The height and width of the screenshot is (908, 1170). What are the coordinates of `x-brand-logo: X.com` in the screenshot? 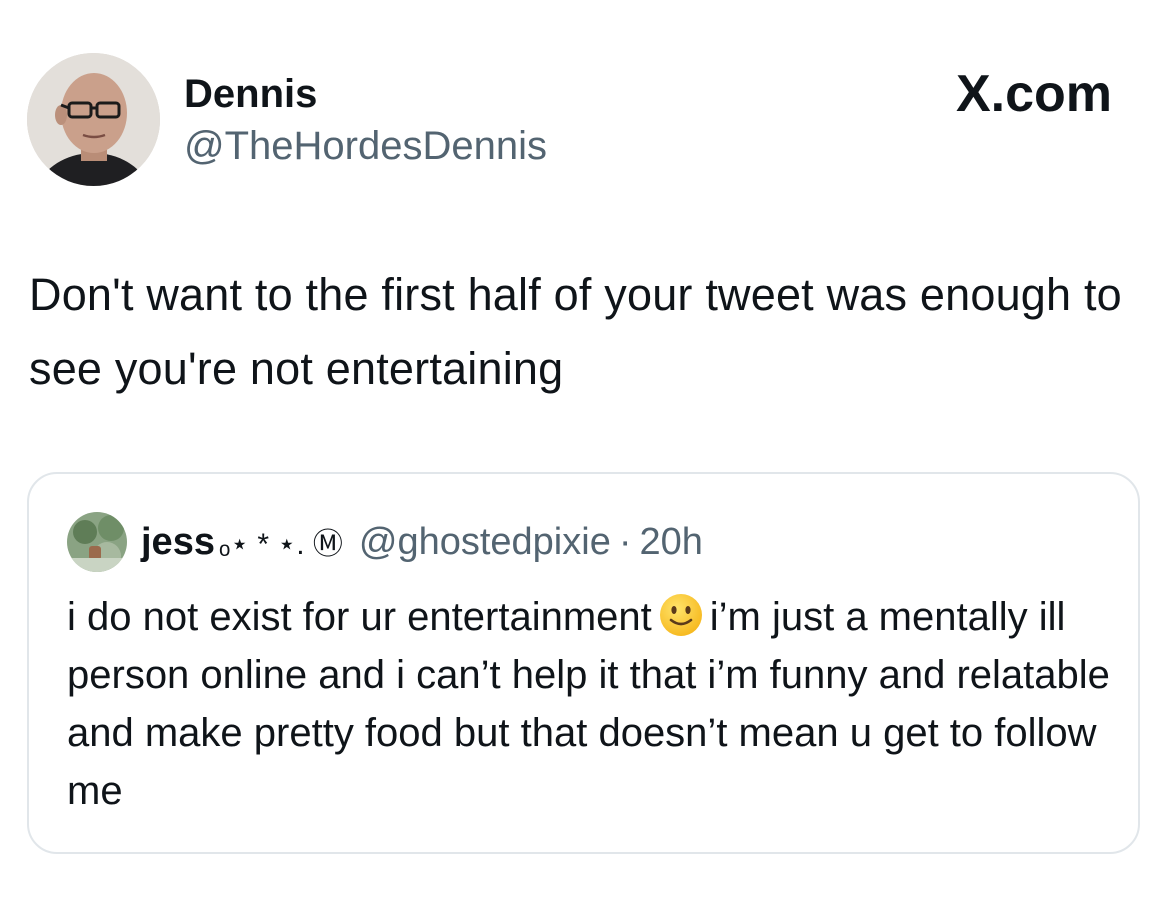 It's located at (1034, 94).